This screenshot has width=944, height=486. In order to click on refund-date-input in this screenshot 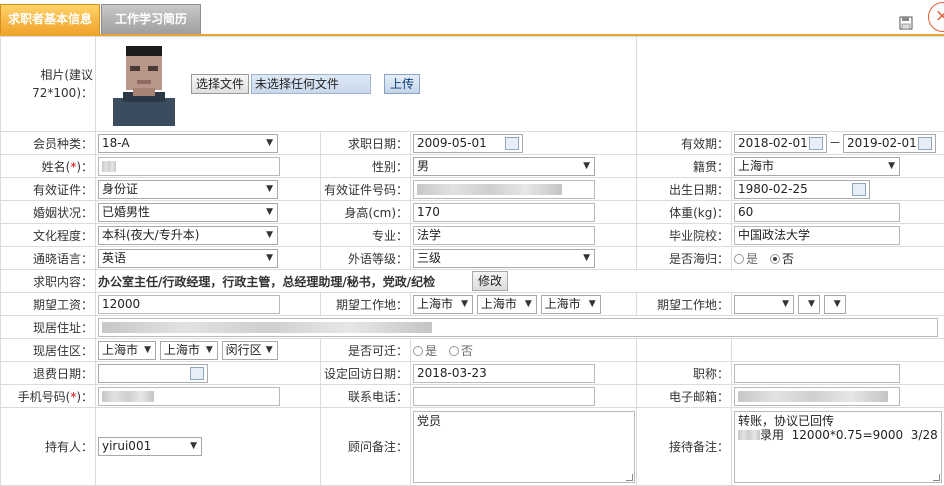, I will do `click(153, 373)`.